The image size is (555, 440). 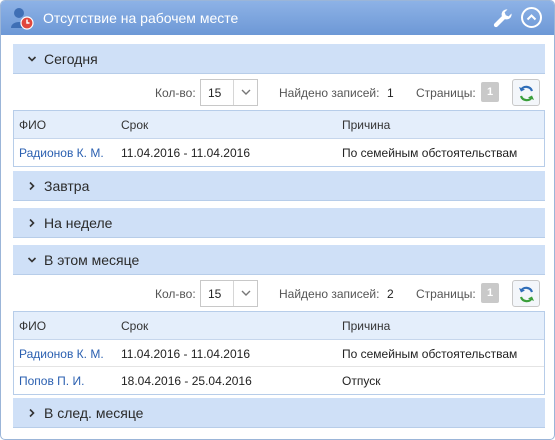 I want to click on person-clock-icon, so click(x=22, y=18).